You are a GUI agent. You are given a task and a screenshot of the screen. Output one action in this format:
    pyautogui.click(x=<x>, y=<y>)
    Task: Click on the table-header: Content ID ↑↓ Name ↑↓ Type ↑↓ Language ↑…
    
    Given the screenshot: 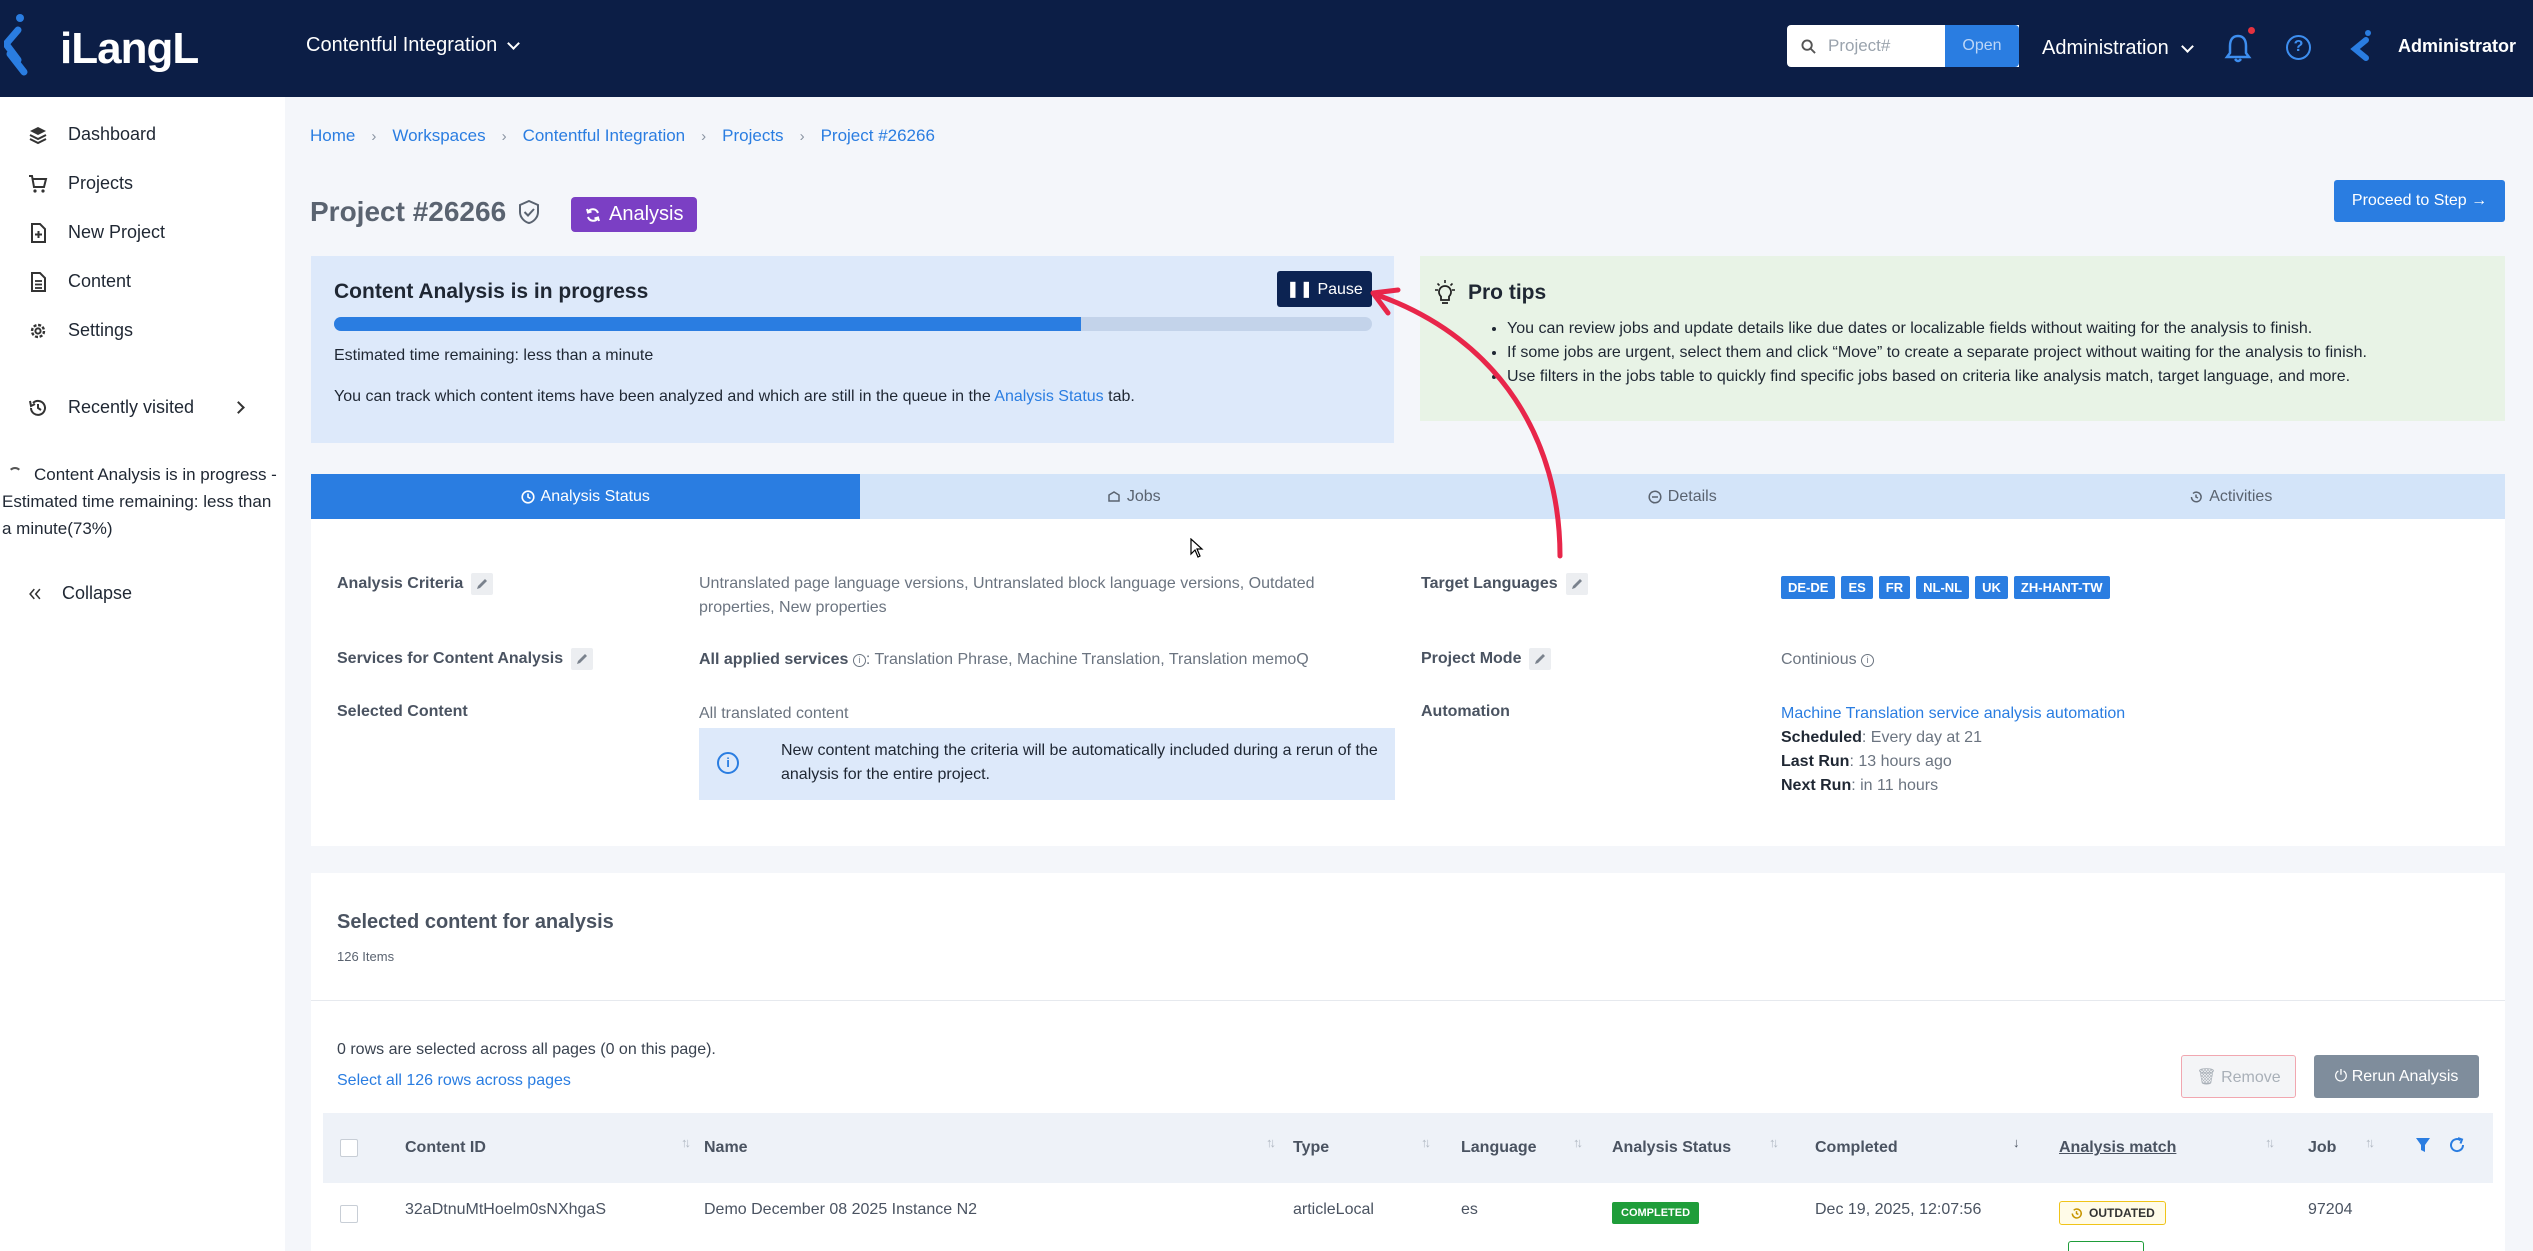 What is the action you would take?
    pyautogui.click(x=1408, y=1148)
    